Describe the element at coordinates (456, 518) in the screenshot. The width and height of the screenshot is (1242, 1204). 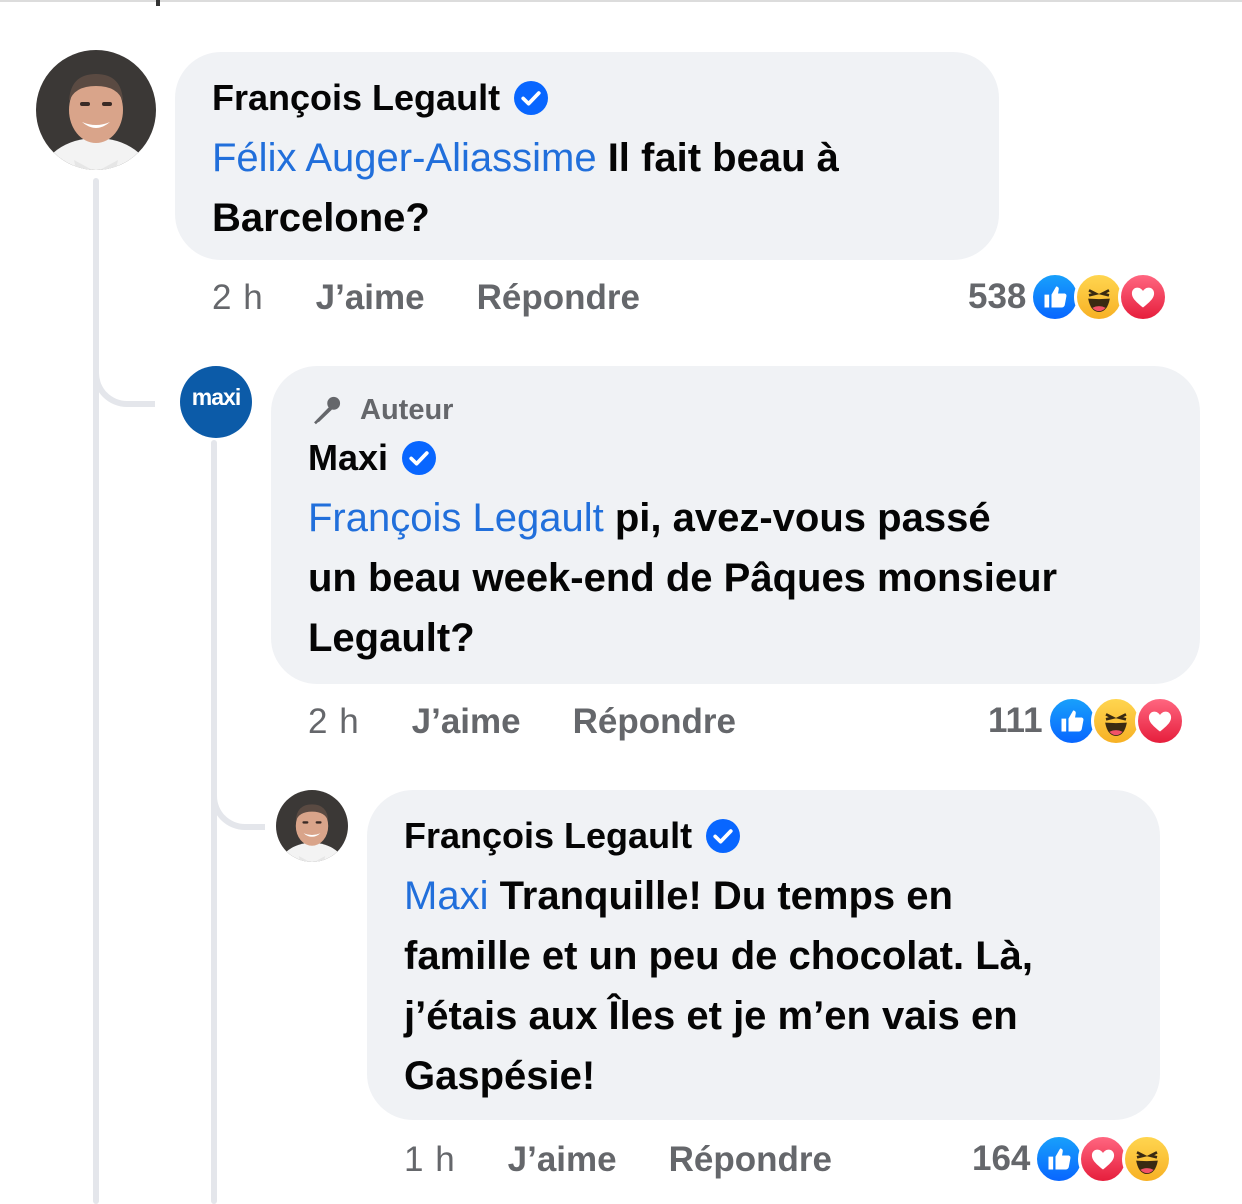
I see `mention-link: François Legault` at that location.